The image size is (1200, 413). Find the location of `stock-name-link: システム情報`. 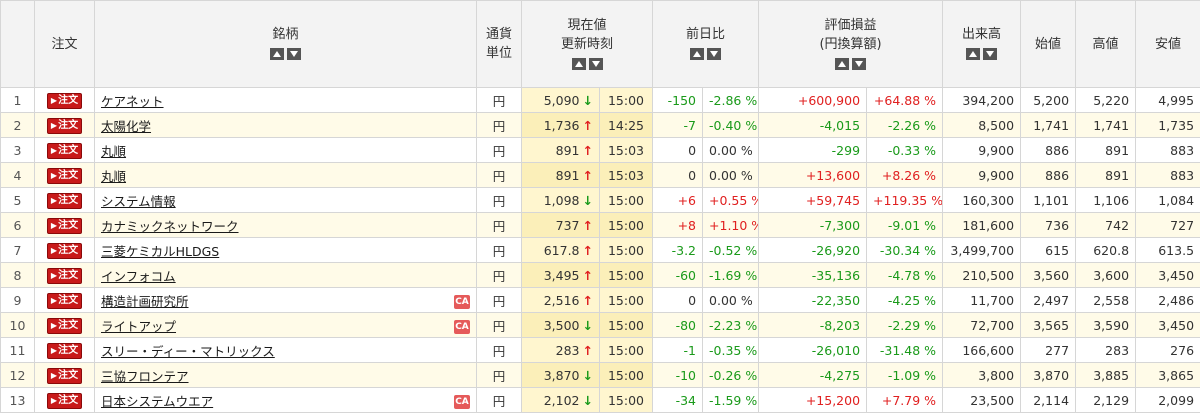

stock-name-link: システム情報 is located at coordinates (138, 201).